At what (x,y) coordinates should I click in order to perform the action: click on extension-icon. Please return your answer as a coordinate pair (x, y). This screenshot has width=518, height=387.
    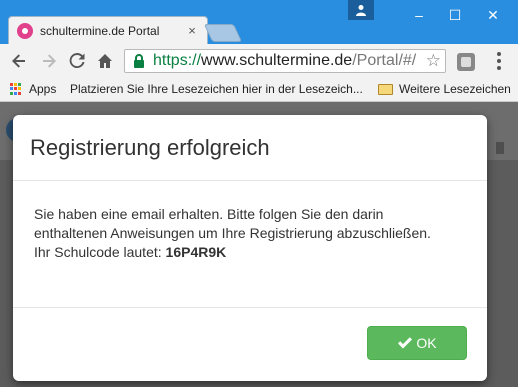
    Looking at the image, I should click on (466, 62).